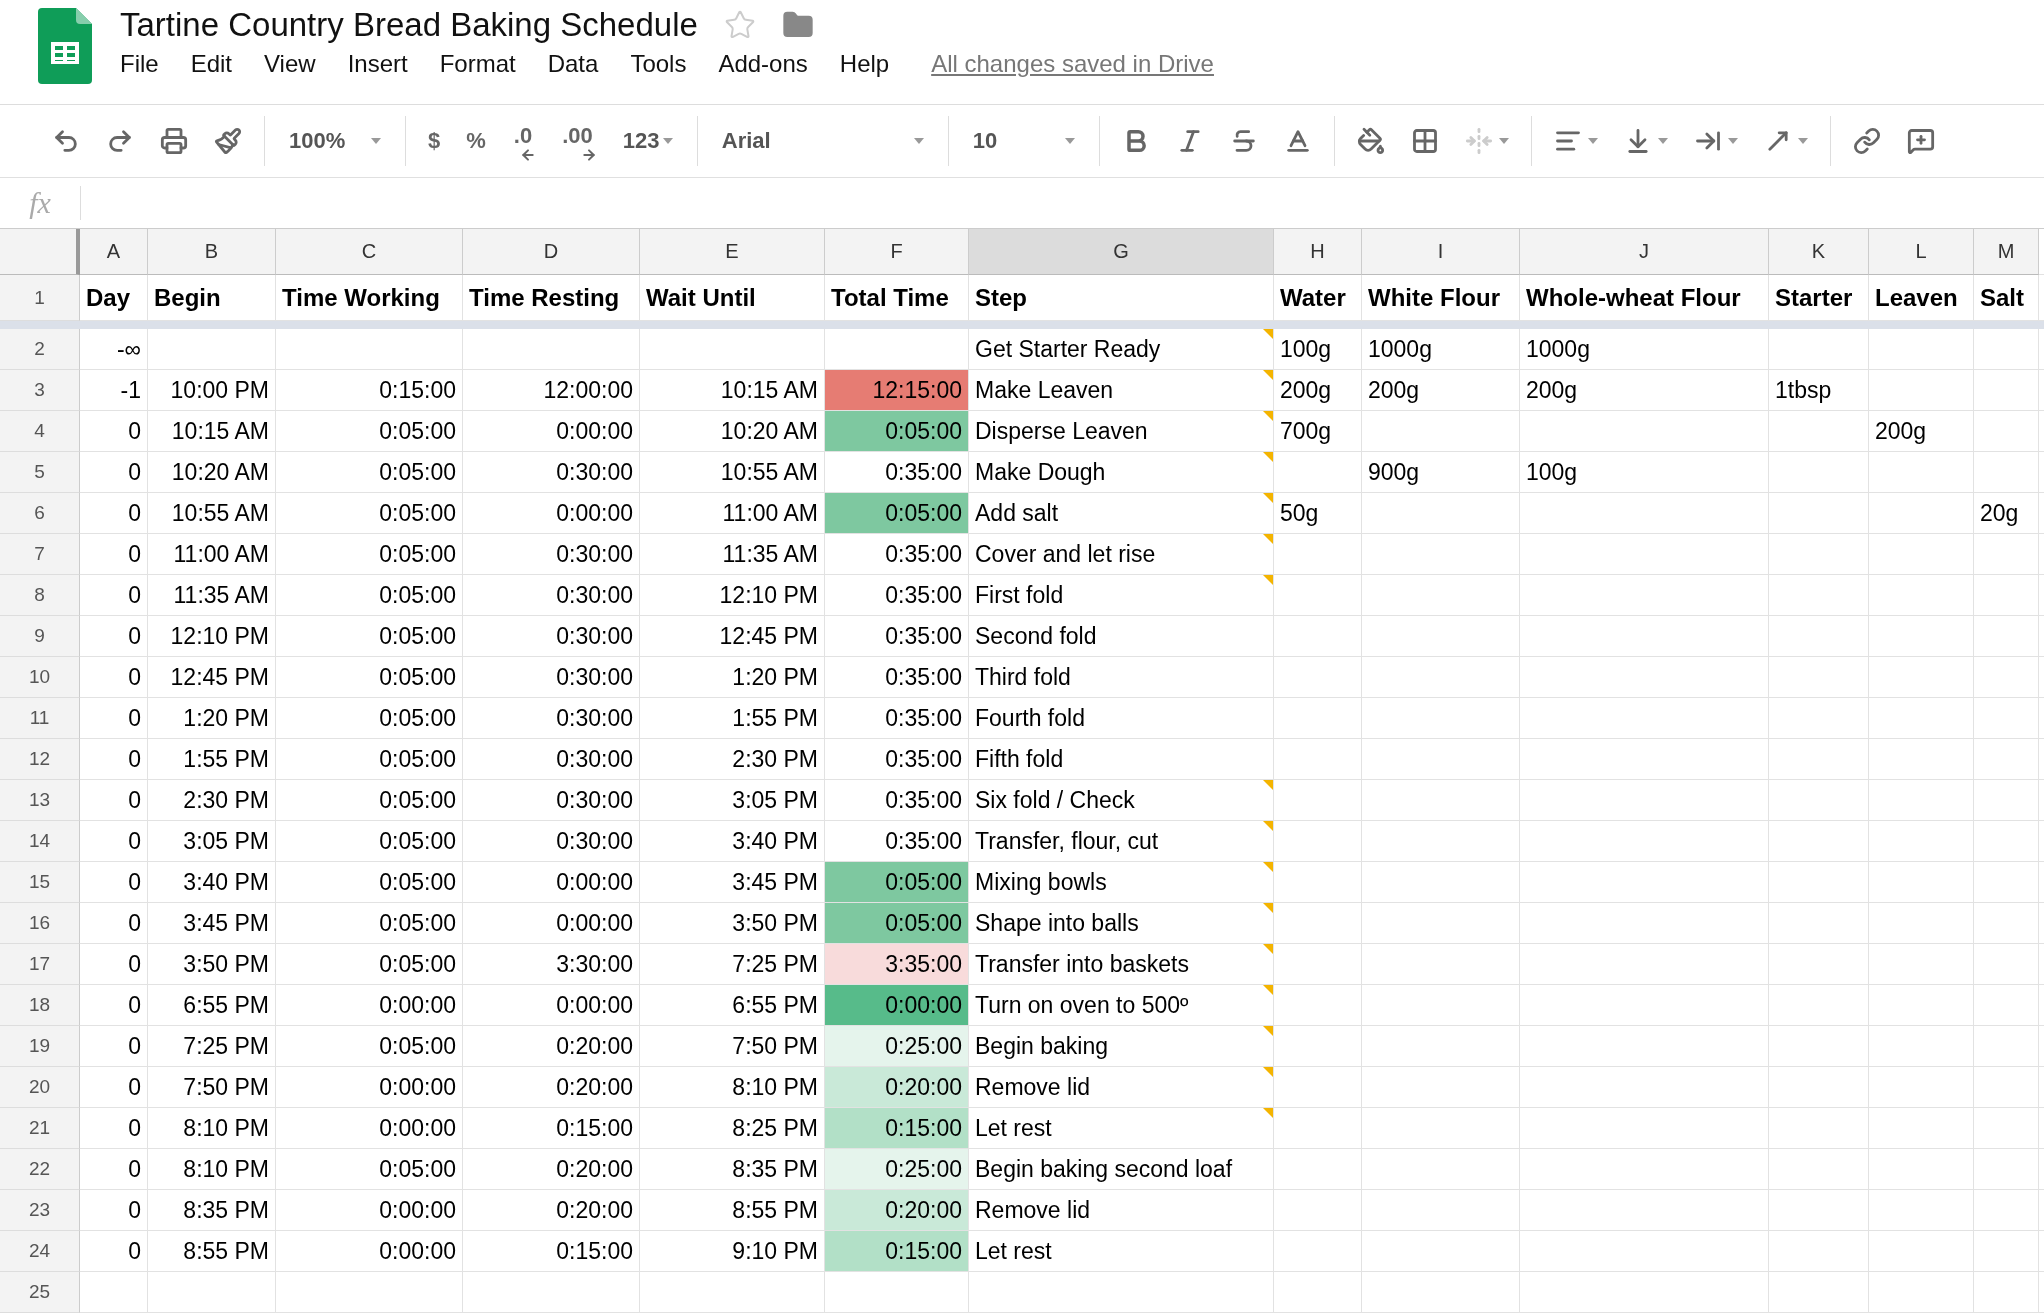  Describe the element at coordinates (40, 554) in the screenshot. I see `row-number: 7` at that location.